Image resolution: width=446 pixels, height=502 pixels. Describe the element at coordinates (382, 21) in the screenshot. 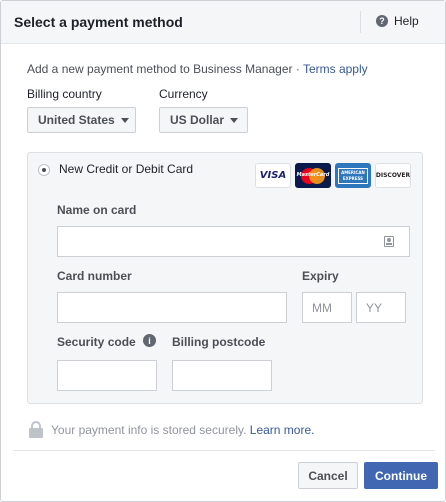

I see `help-icon: ?` at that location.